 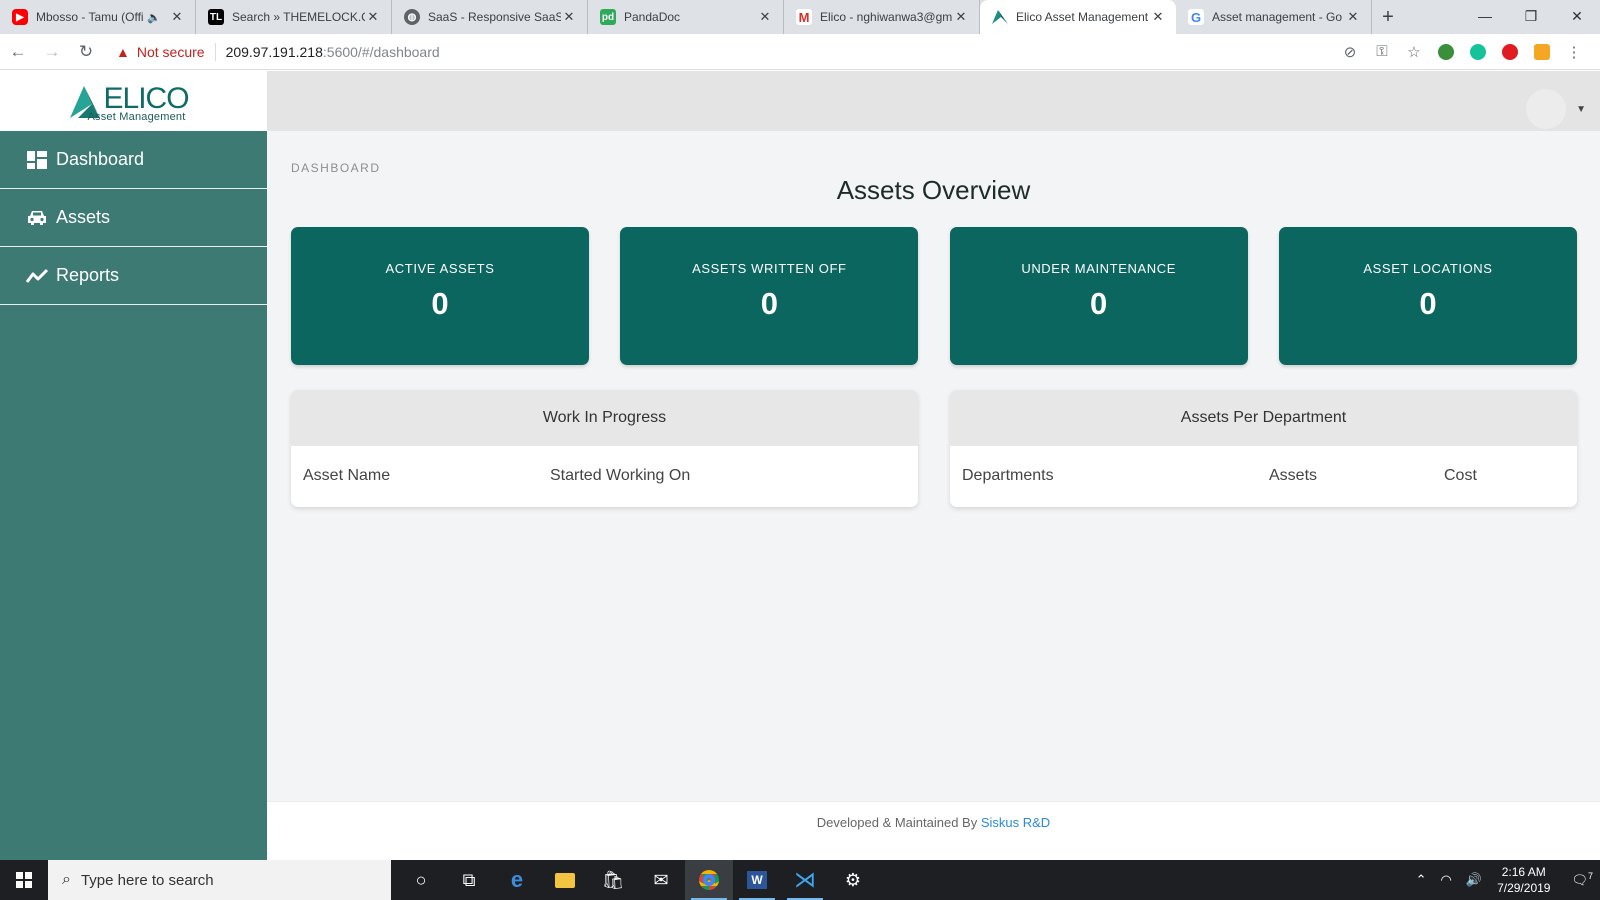 I want to click on window-controls: — ❐ ✕, so click(x=1531, y=16).